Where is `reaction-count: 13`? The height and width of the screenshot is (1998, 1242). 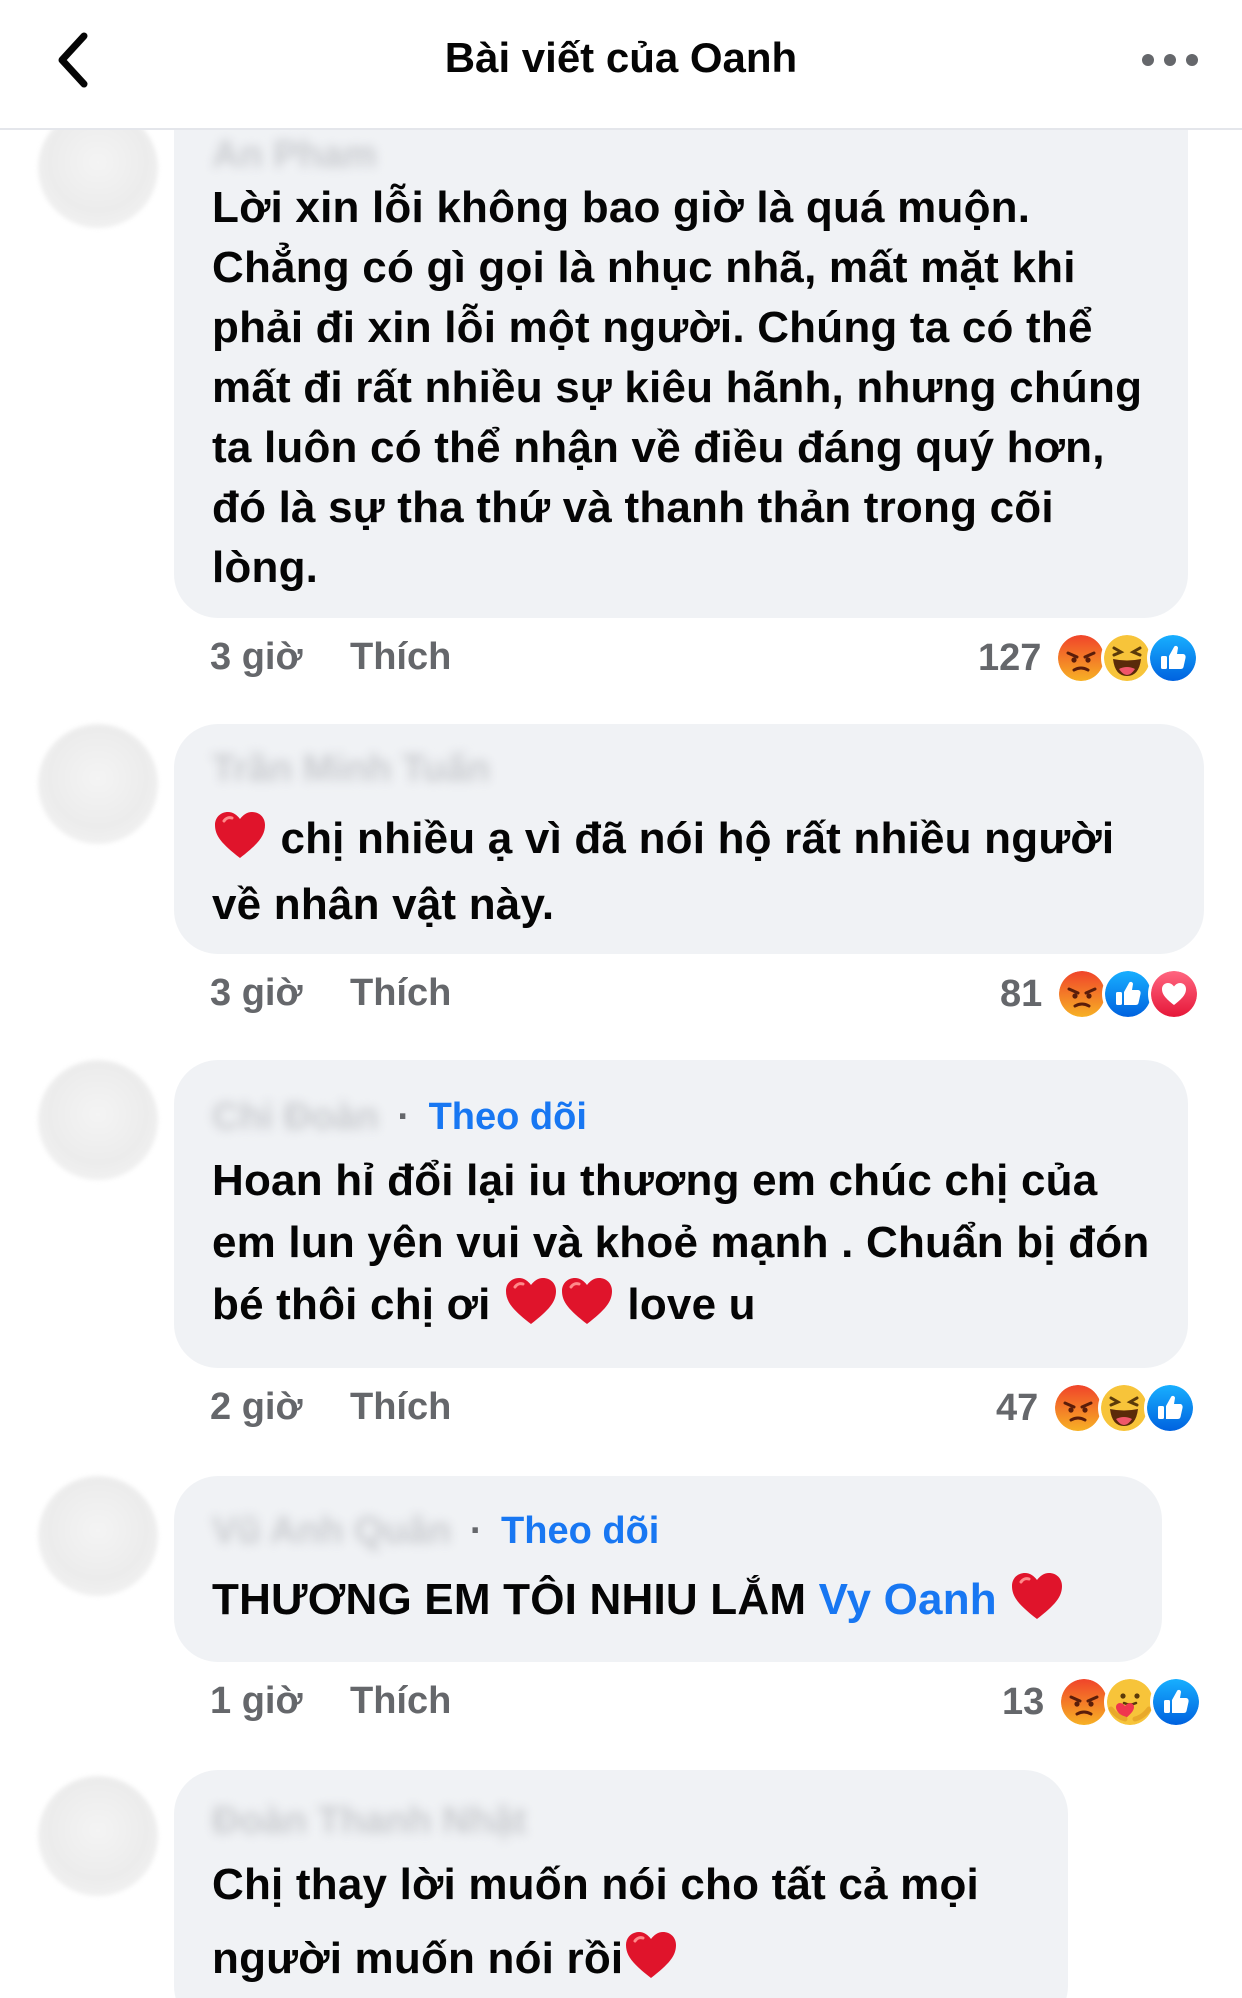 reaction-count: 13 is located at coordinates (1023, 1701).